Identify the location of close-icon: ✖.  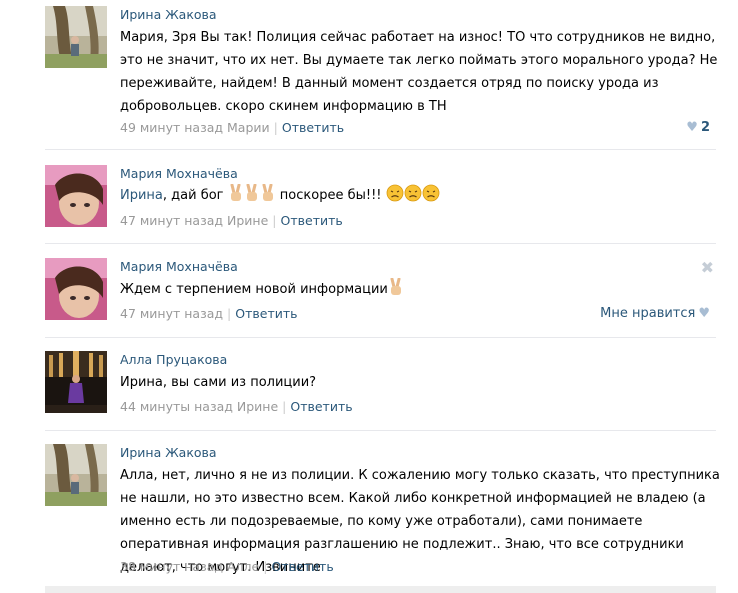
(707, 267).